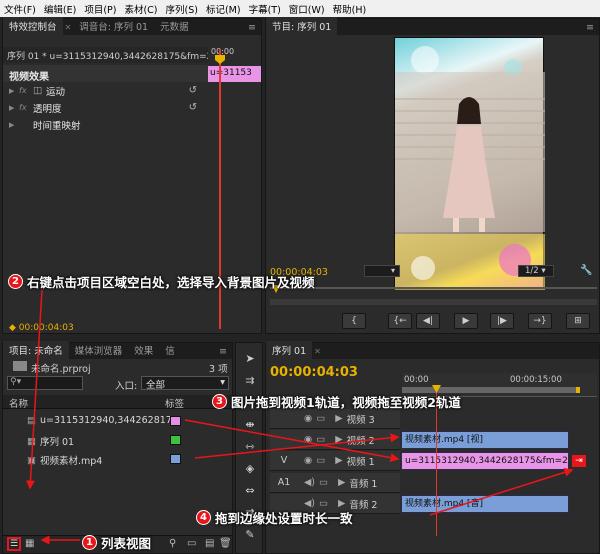  What do you see at coordinates (116, 542) in the screenshot?
I see `annotation-1: 1 列表视图` at bounding box center [116, 542].